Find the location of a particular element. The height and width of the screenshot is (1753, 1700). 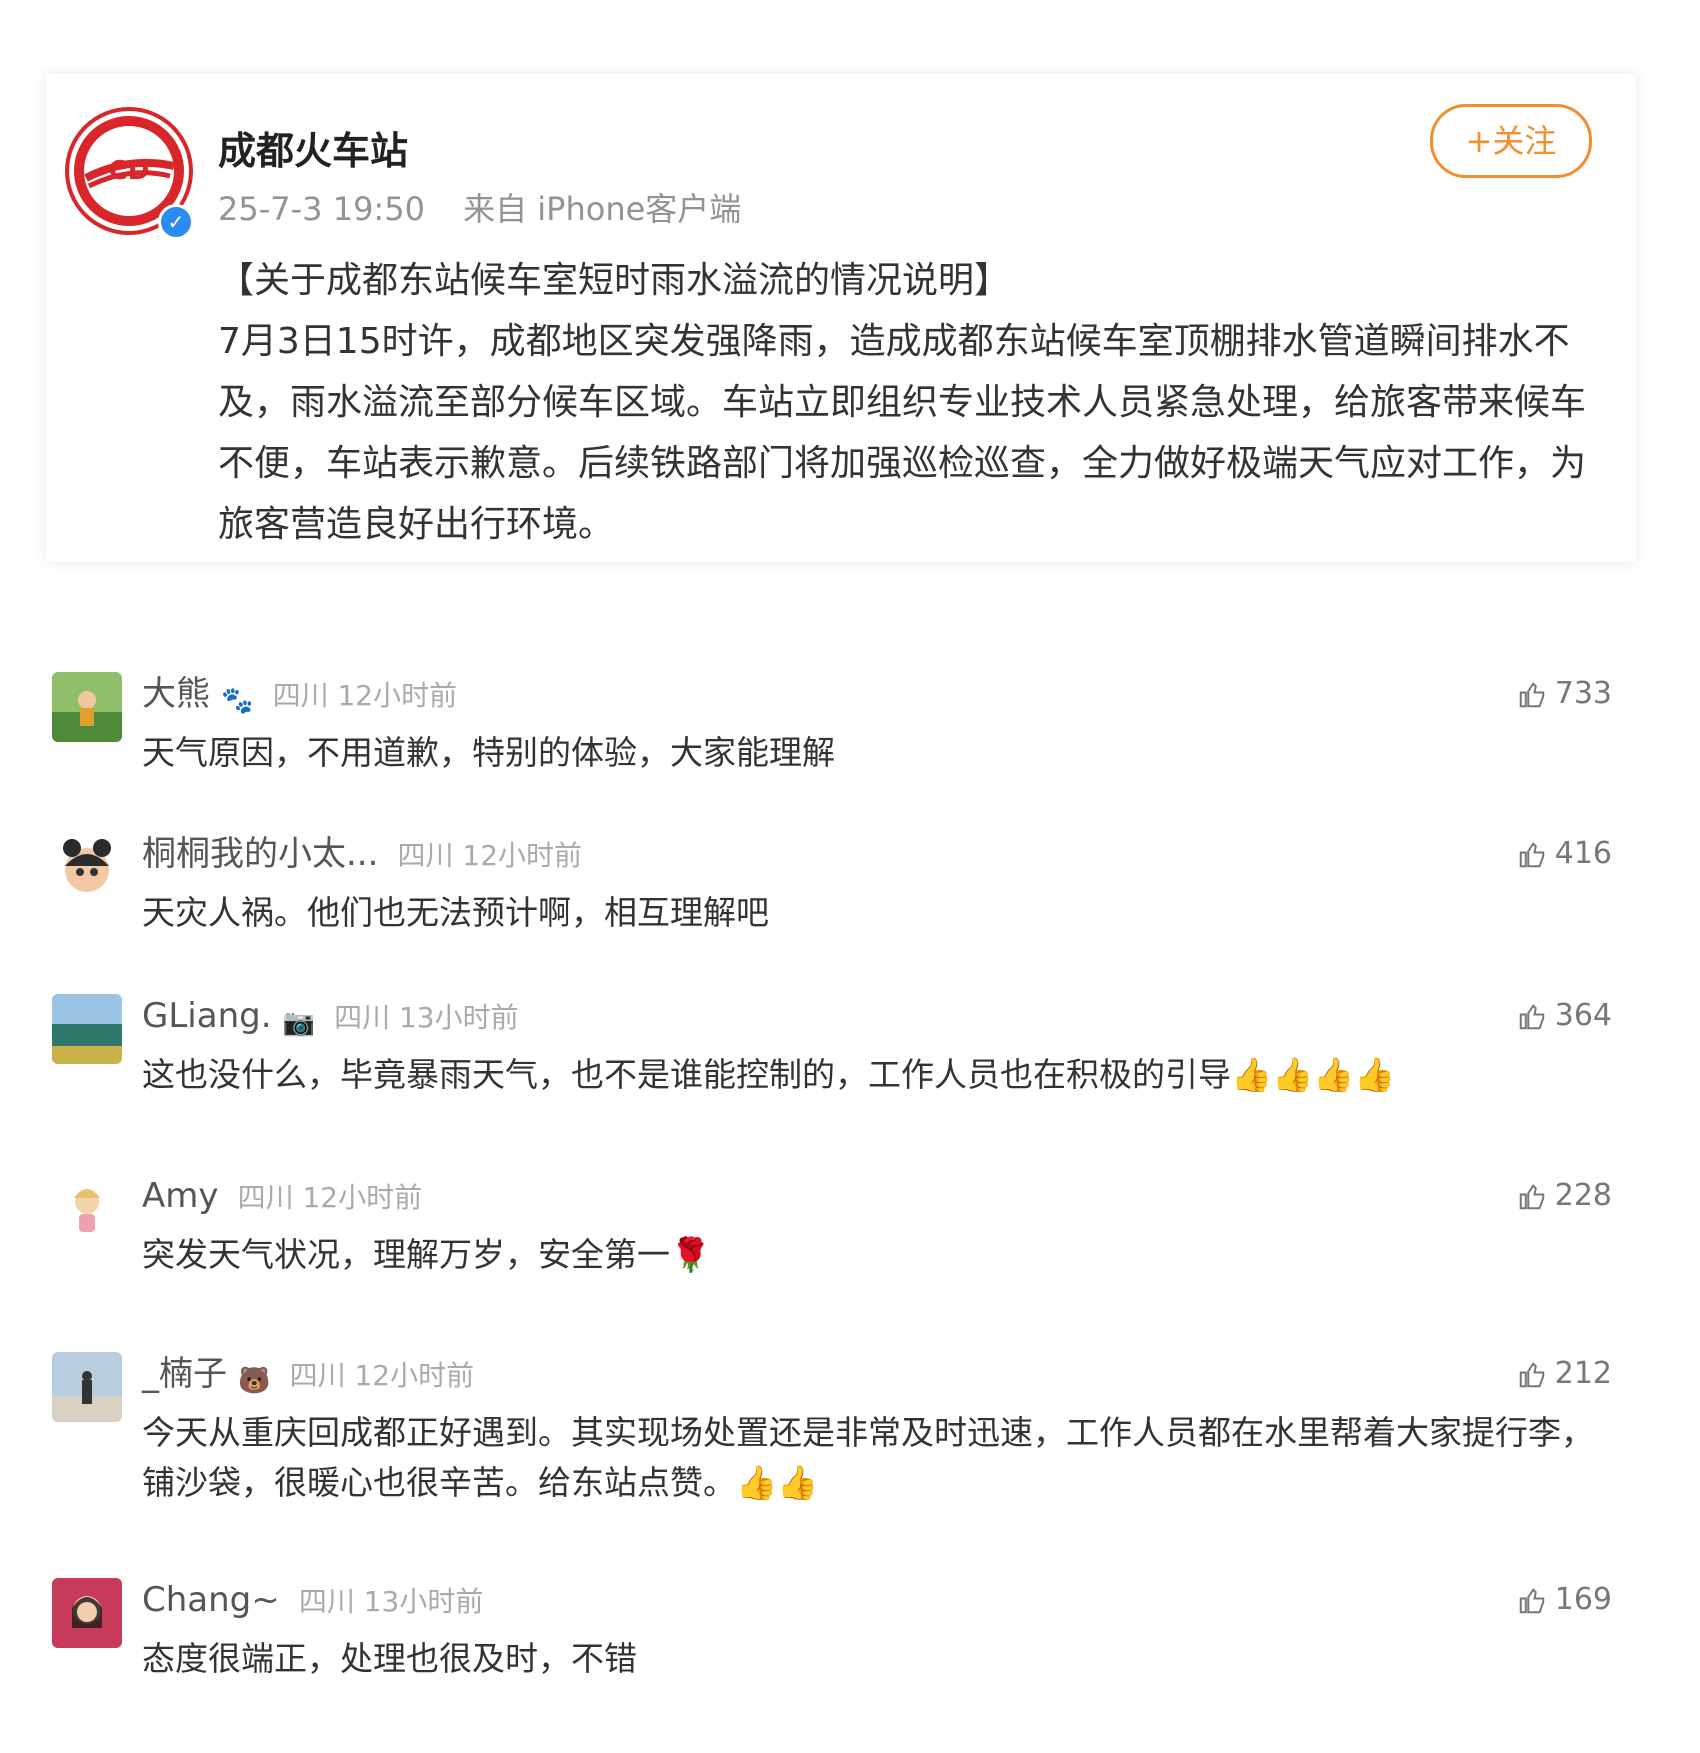

camera-icon: 📷 is located at coordinates (298, 1022).